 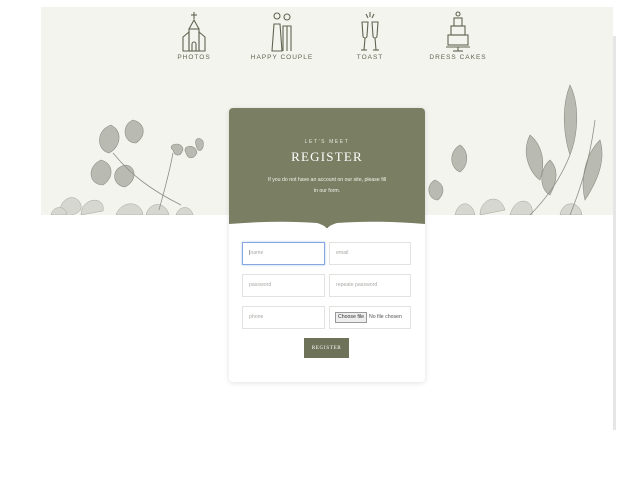 What do you see at coordinates (515, 149) in the screenshot?
I see `leaves-decoration-right` at bounding box center [515, 149].